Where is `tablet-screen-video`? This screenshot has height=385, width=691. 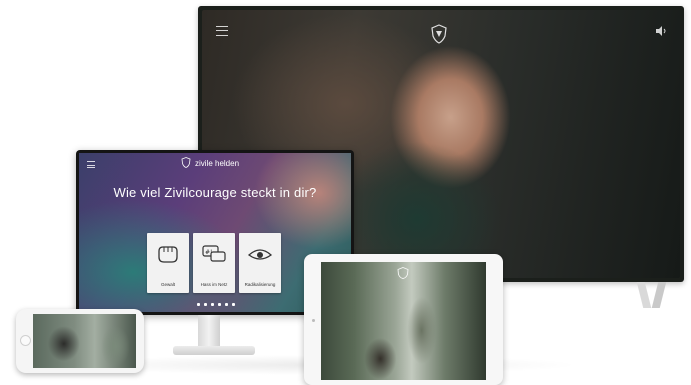 tablet-screen-video is located at coordinates (403, 321).